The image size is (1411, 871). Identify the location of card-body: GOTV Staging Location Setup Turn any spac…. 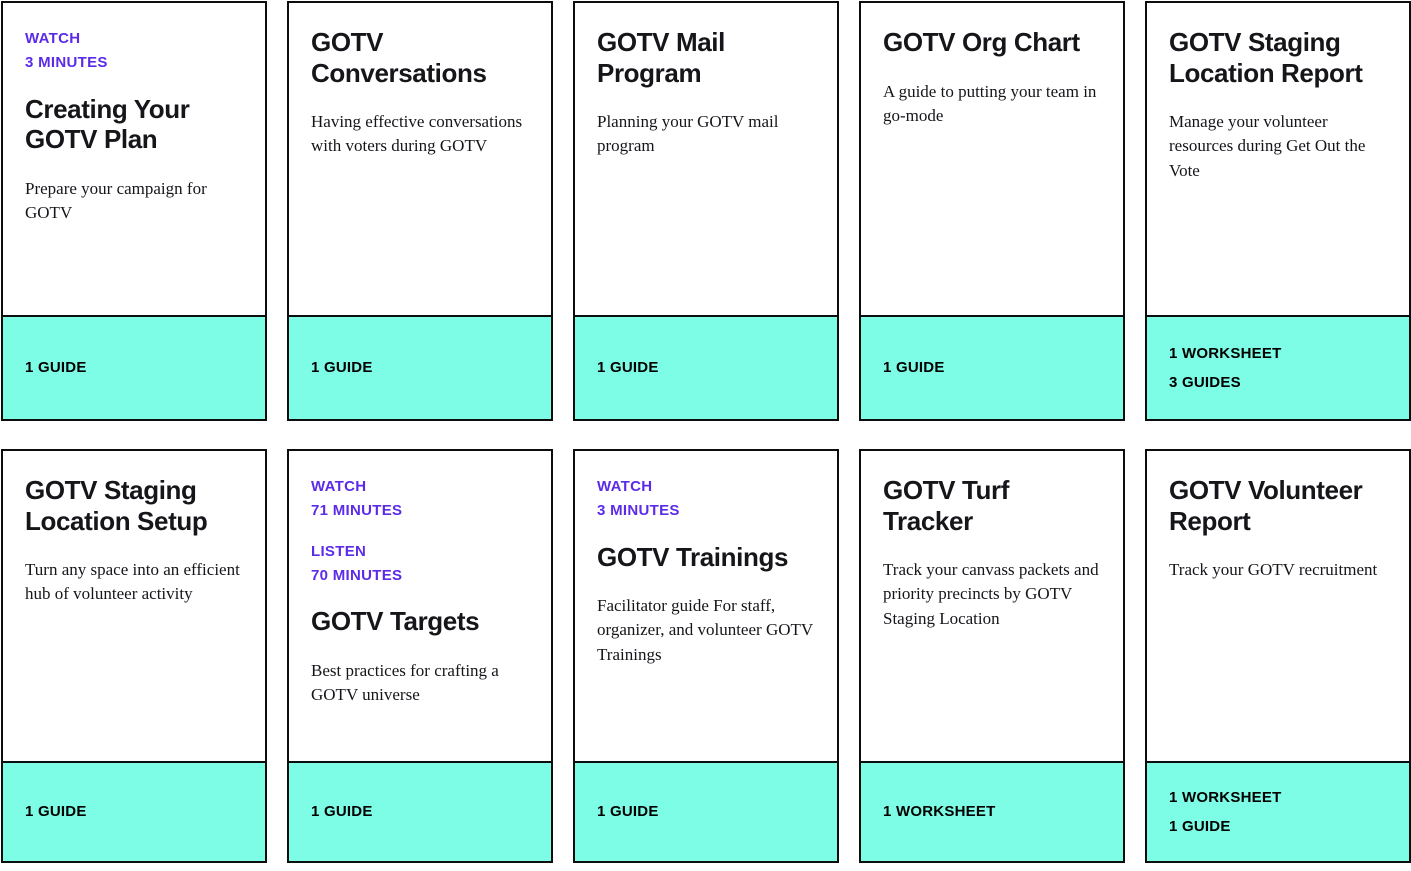
(134, 606).